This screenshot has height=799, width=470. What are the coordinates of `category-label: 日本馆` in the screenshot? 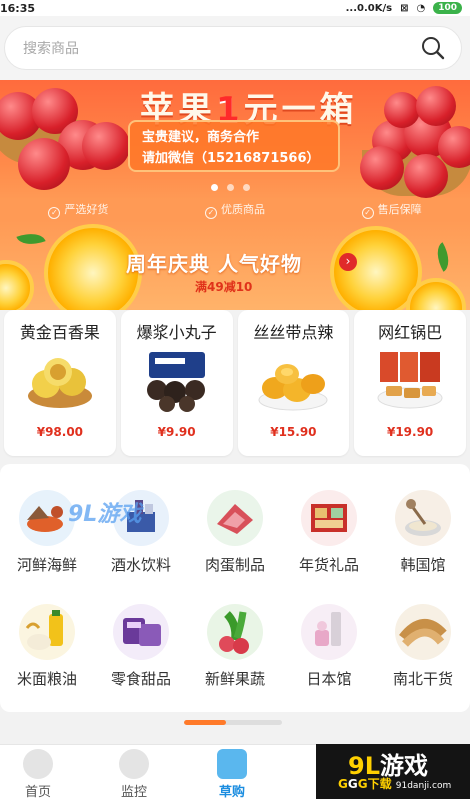 It's located at (329, 679).